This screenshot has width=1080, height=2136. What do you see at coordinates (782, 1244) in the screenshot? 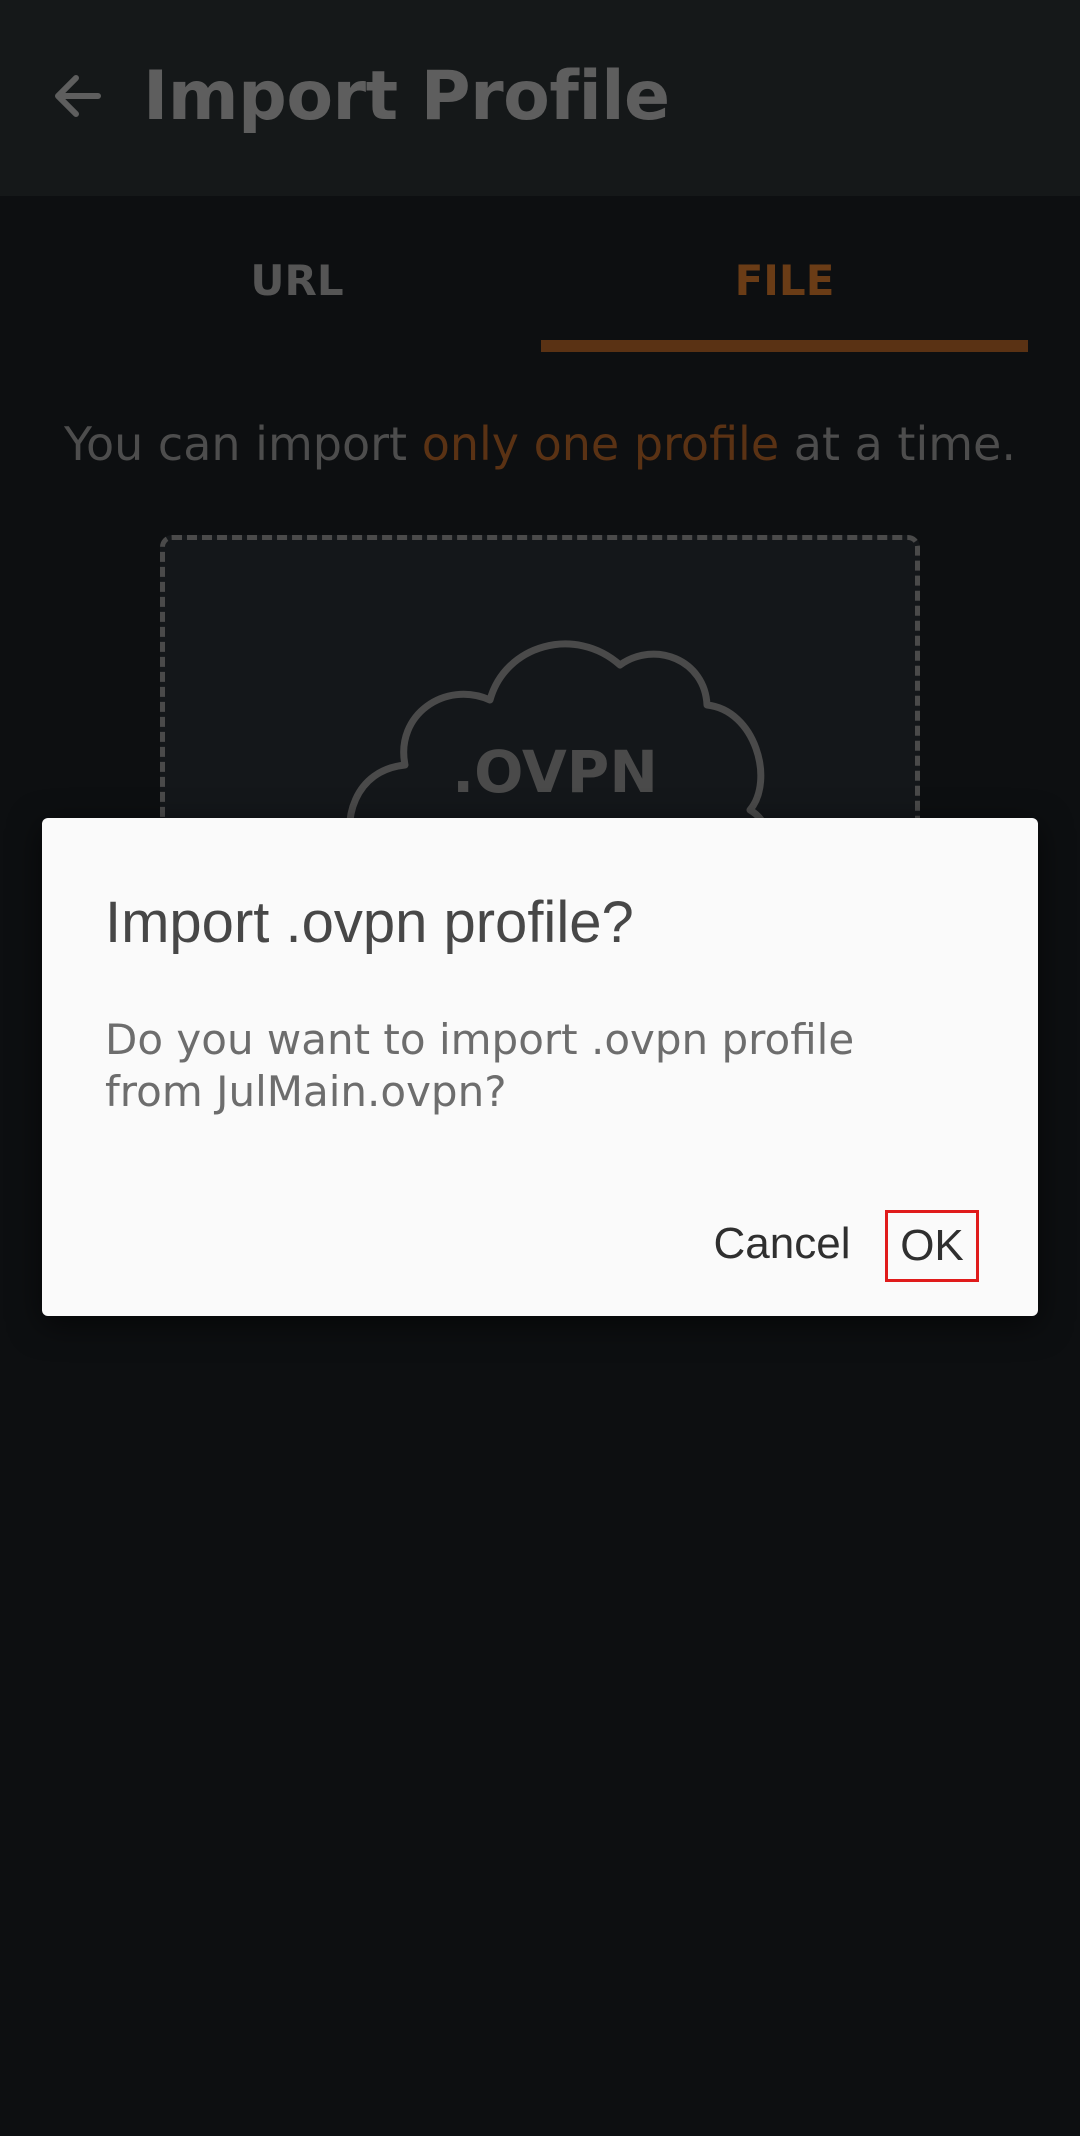
I see `cancel-button: Cancel` at bounding box center [782, 1244].